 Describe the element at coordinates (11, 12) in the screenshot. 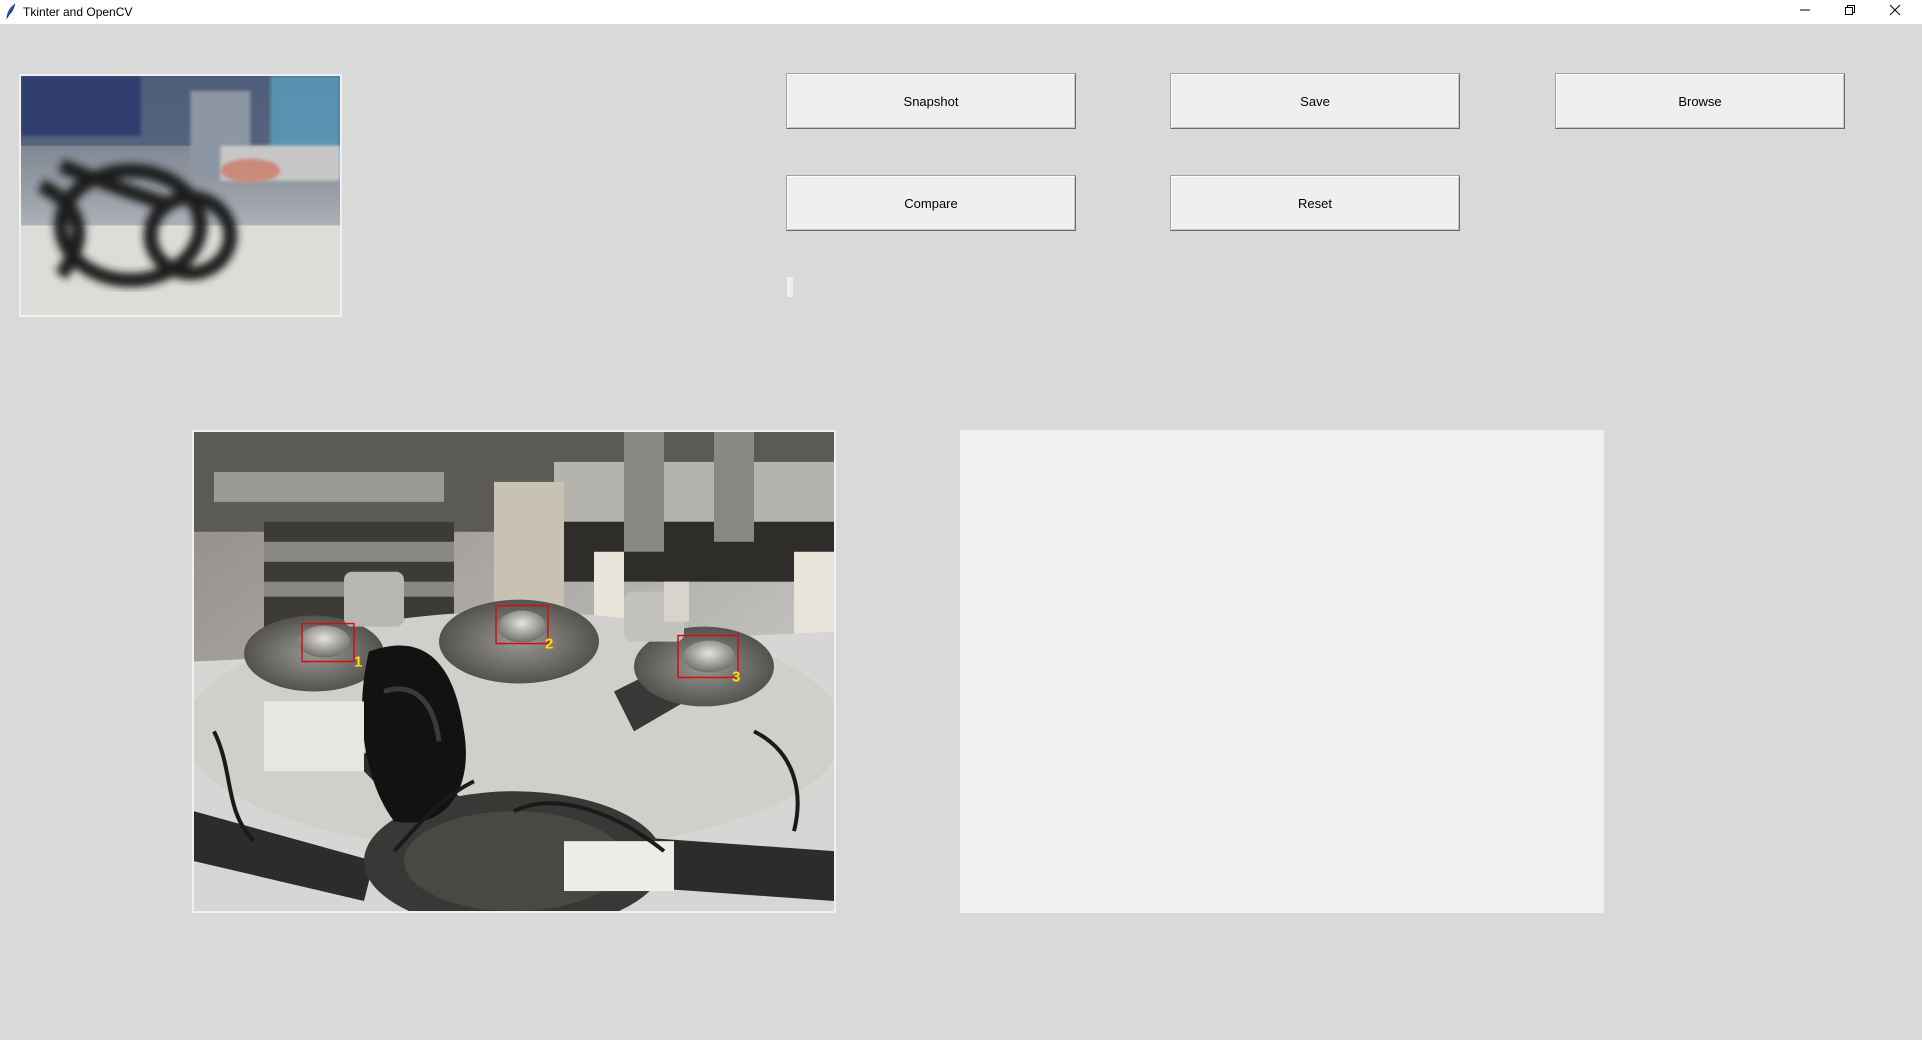

I see `feather-icon` at that location.